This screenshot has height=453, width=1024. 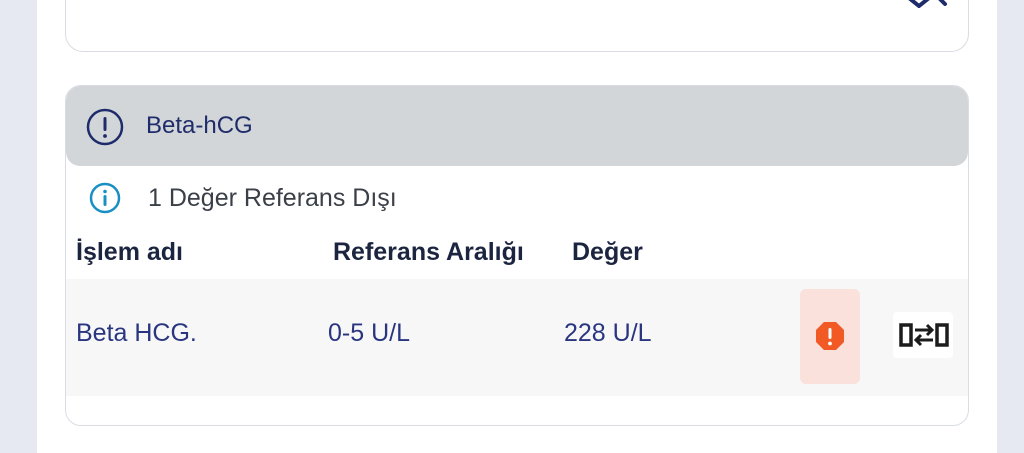 I want to click on expand-chevron-icon, so click(x=927, y=4).